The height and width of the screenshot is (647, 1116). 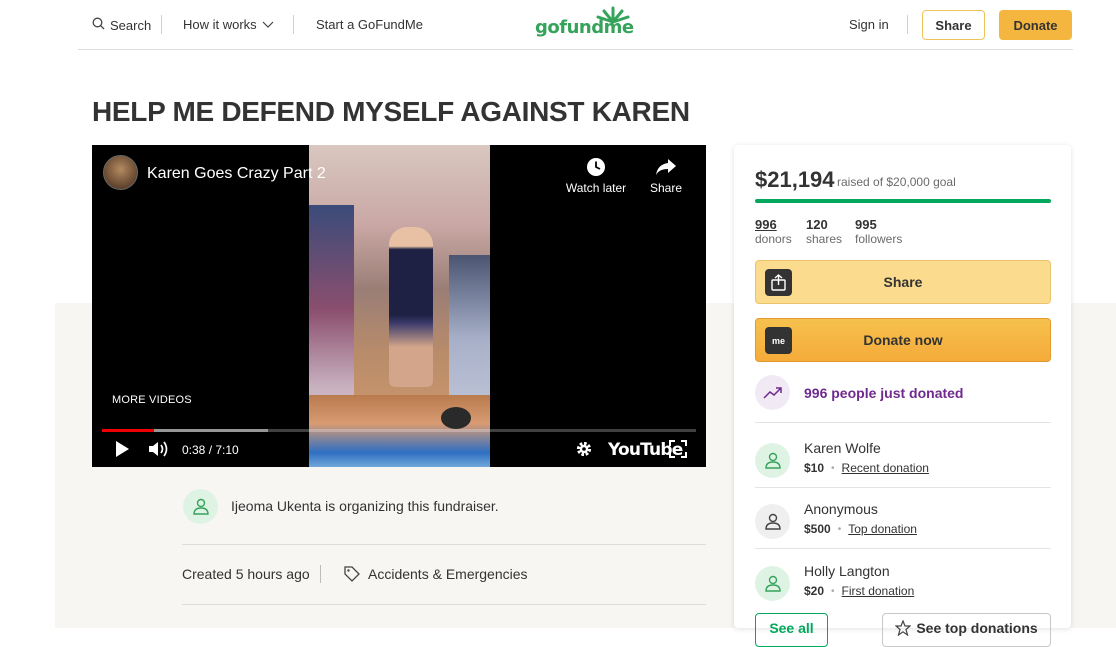 I want to click on video-time: 0:38 / 7:10, so click(x=210, y=450).